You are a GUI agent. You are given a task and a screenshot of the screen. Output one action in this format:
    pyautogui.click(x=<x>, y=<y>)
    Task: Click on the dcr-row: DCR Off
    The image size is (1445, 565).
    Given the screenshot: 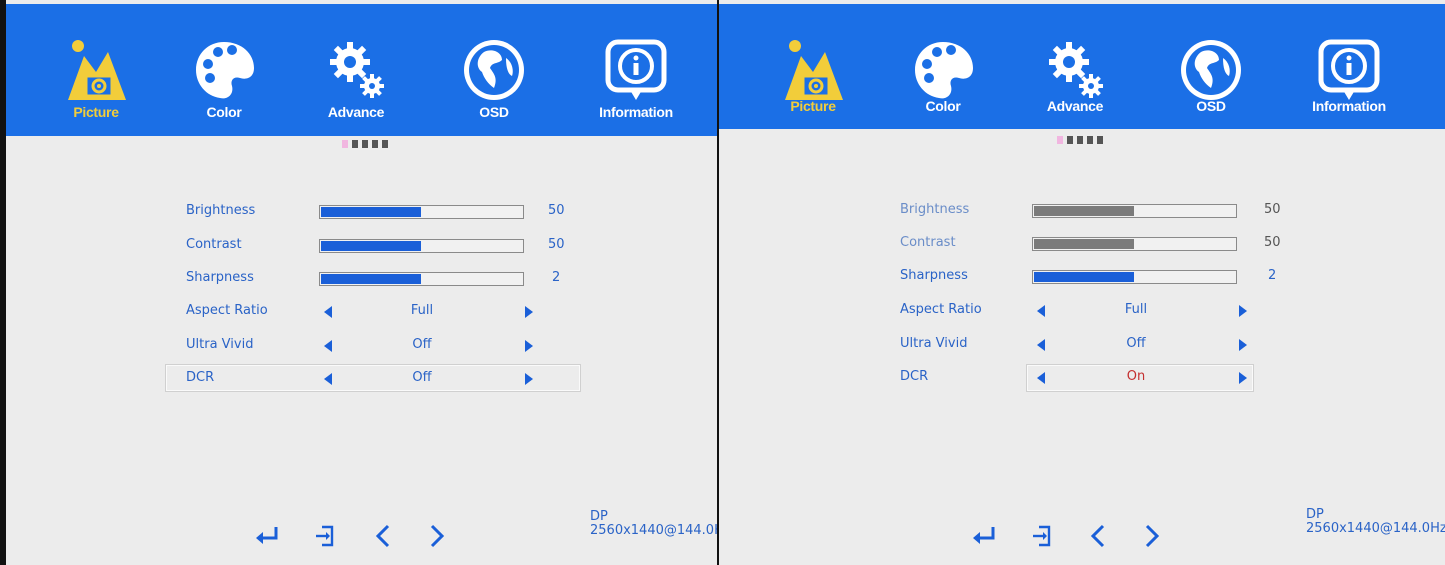 What is the action you would take?
    pyautogui.click(x=386, y=379)
    